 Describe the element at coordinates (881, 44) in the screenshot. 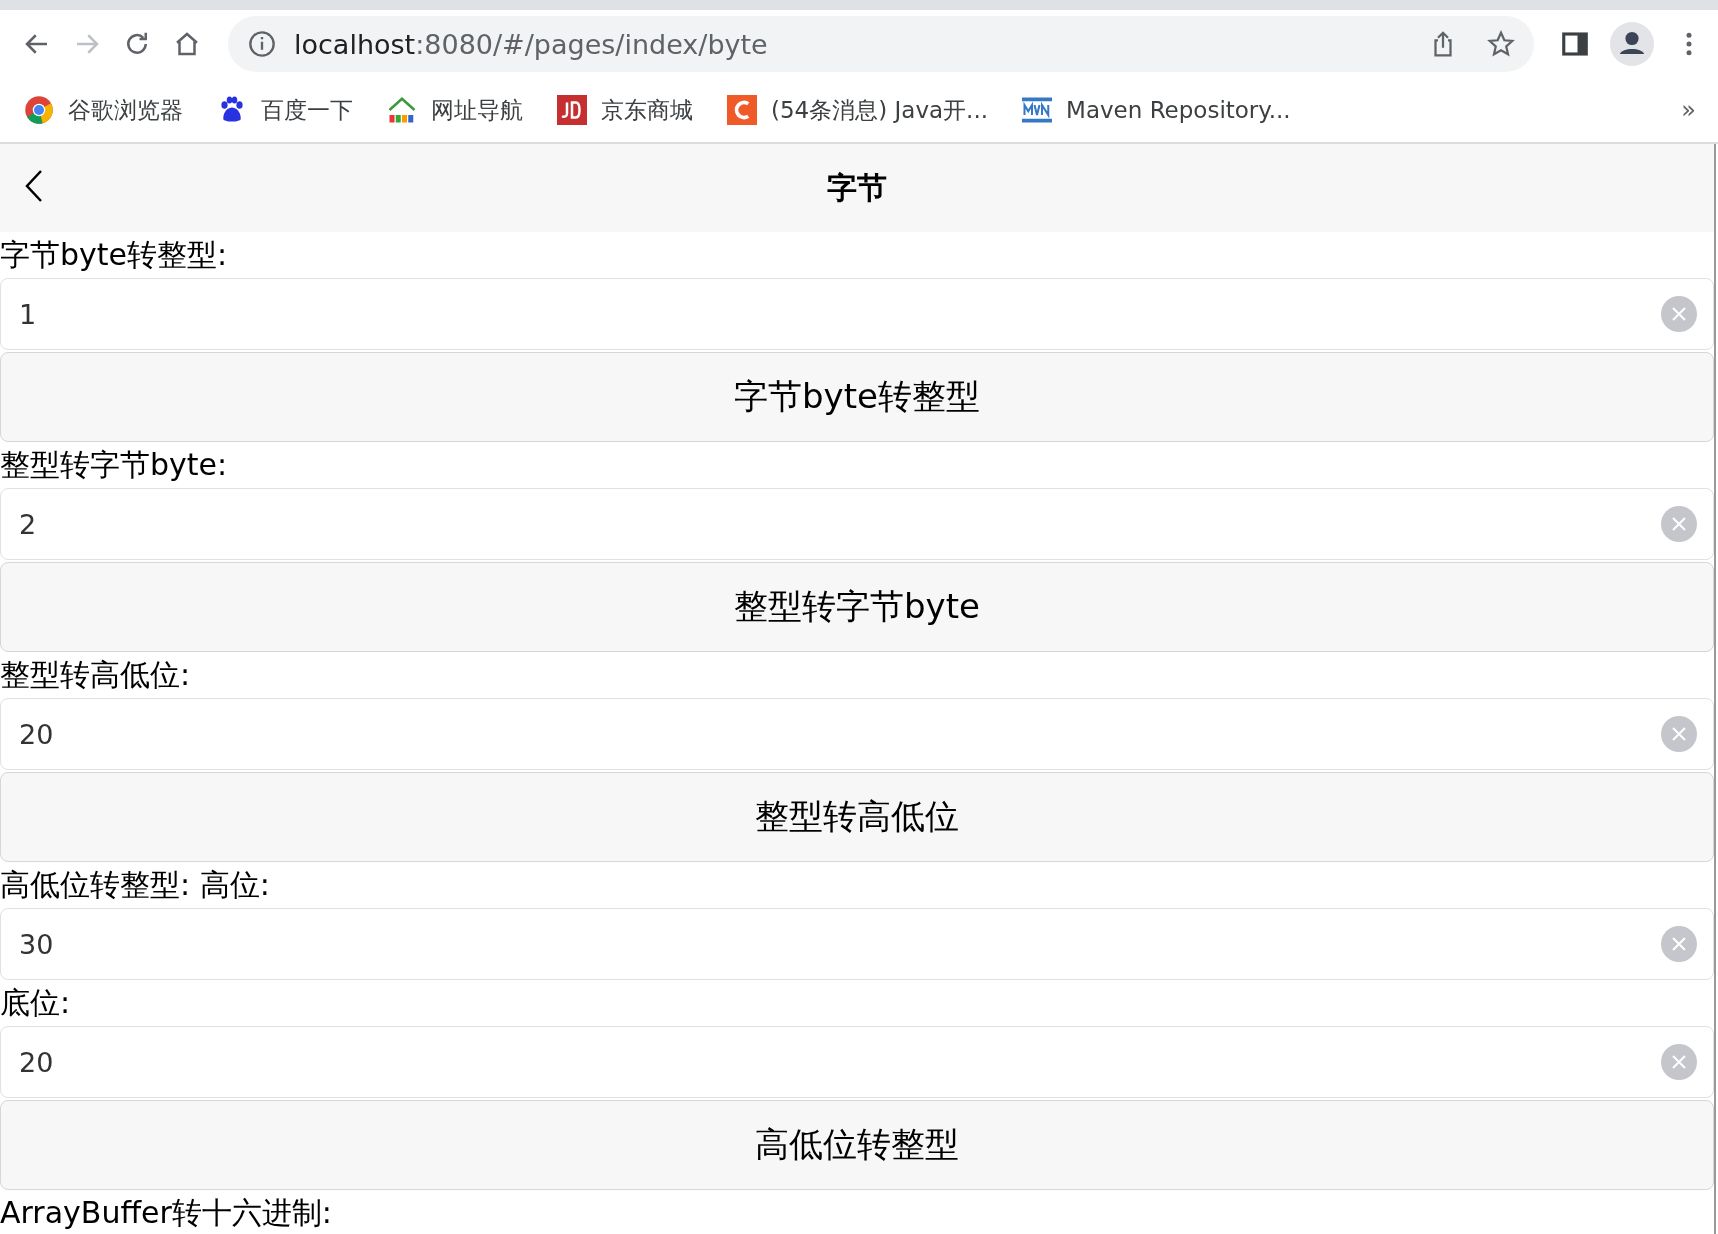

I see `address-bar: localhost:8080/#/pages/index/byte` at that location.